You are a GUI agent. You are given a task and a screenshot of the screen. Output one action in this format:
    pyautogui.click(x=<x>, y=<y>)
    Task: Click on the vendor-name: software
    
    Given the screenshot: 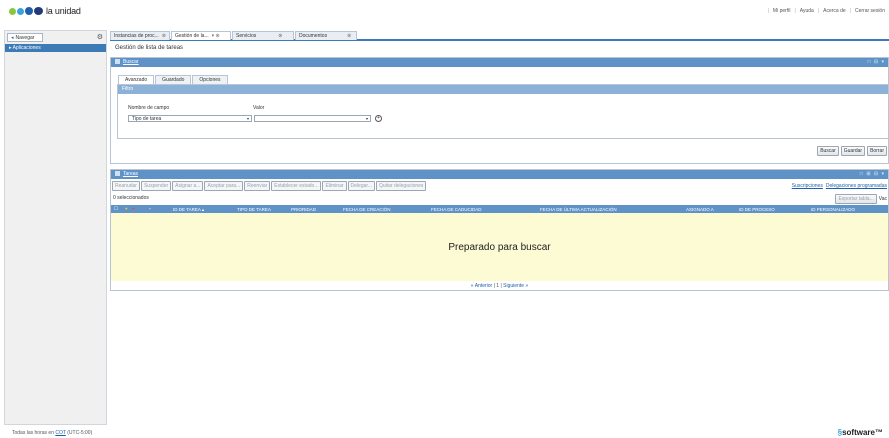 What is the action you would take?
    pyautogui.click(x=858, y=432)
    